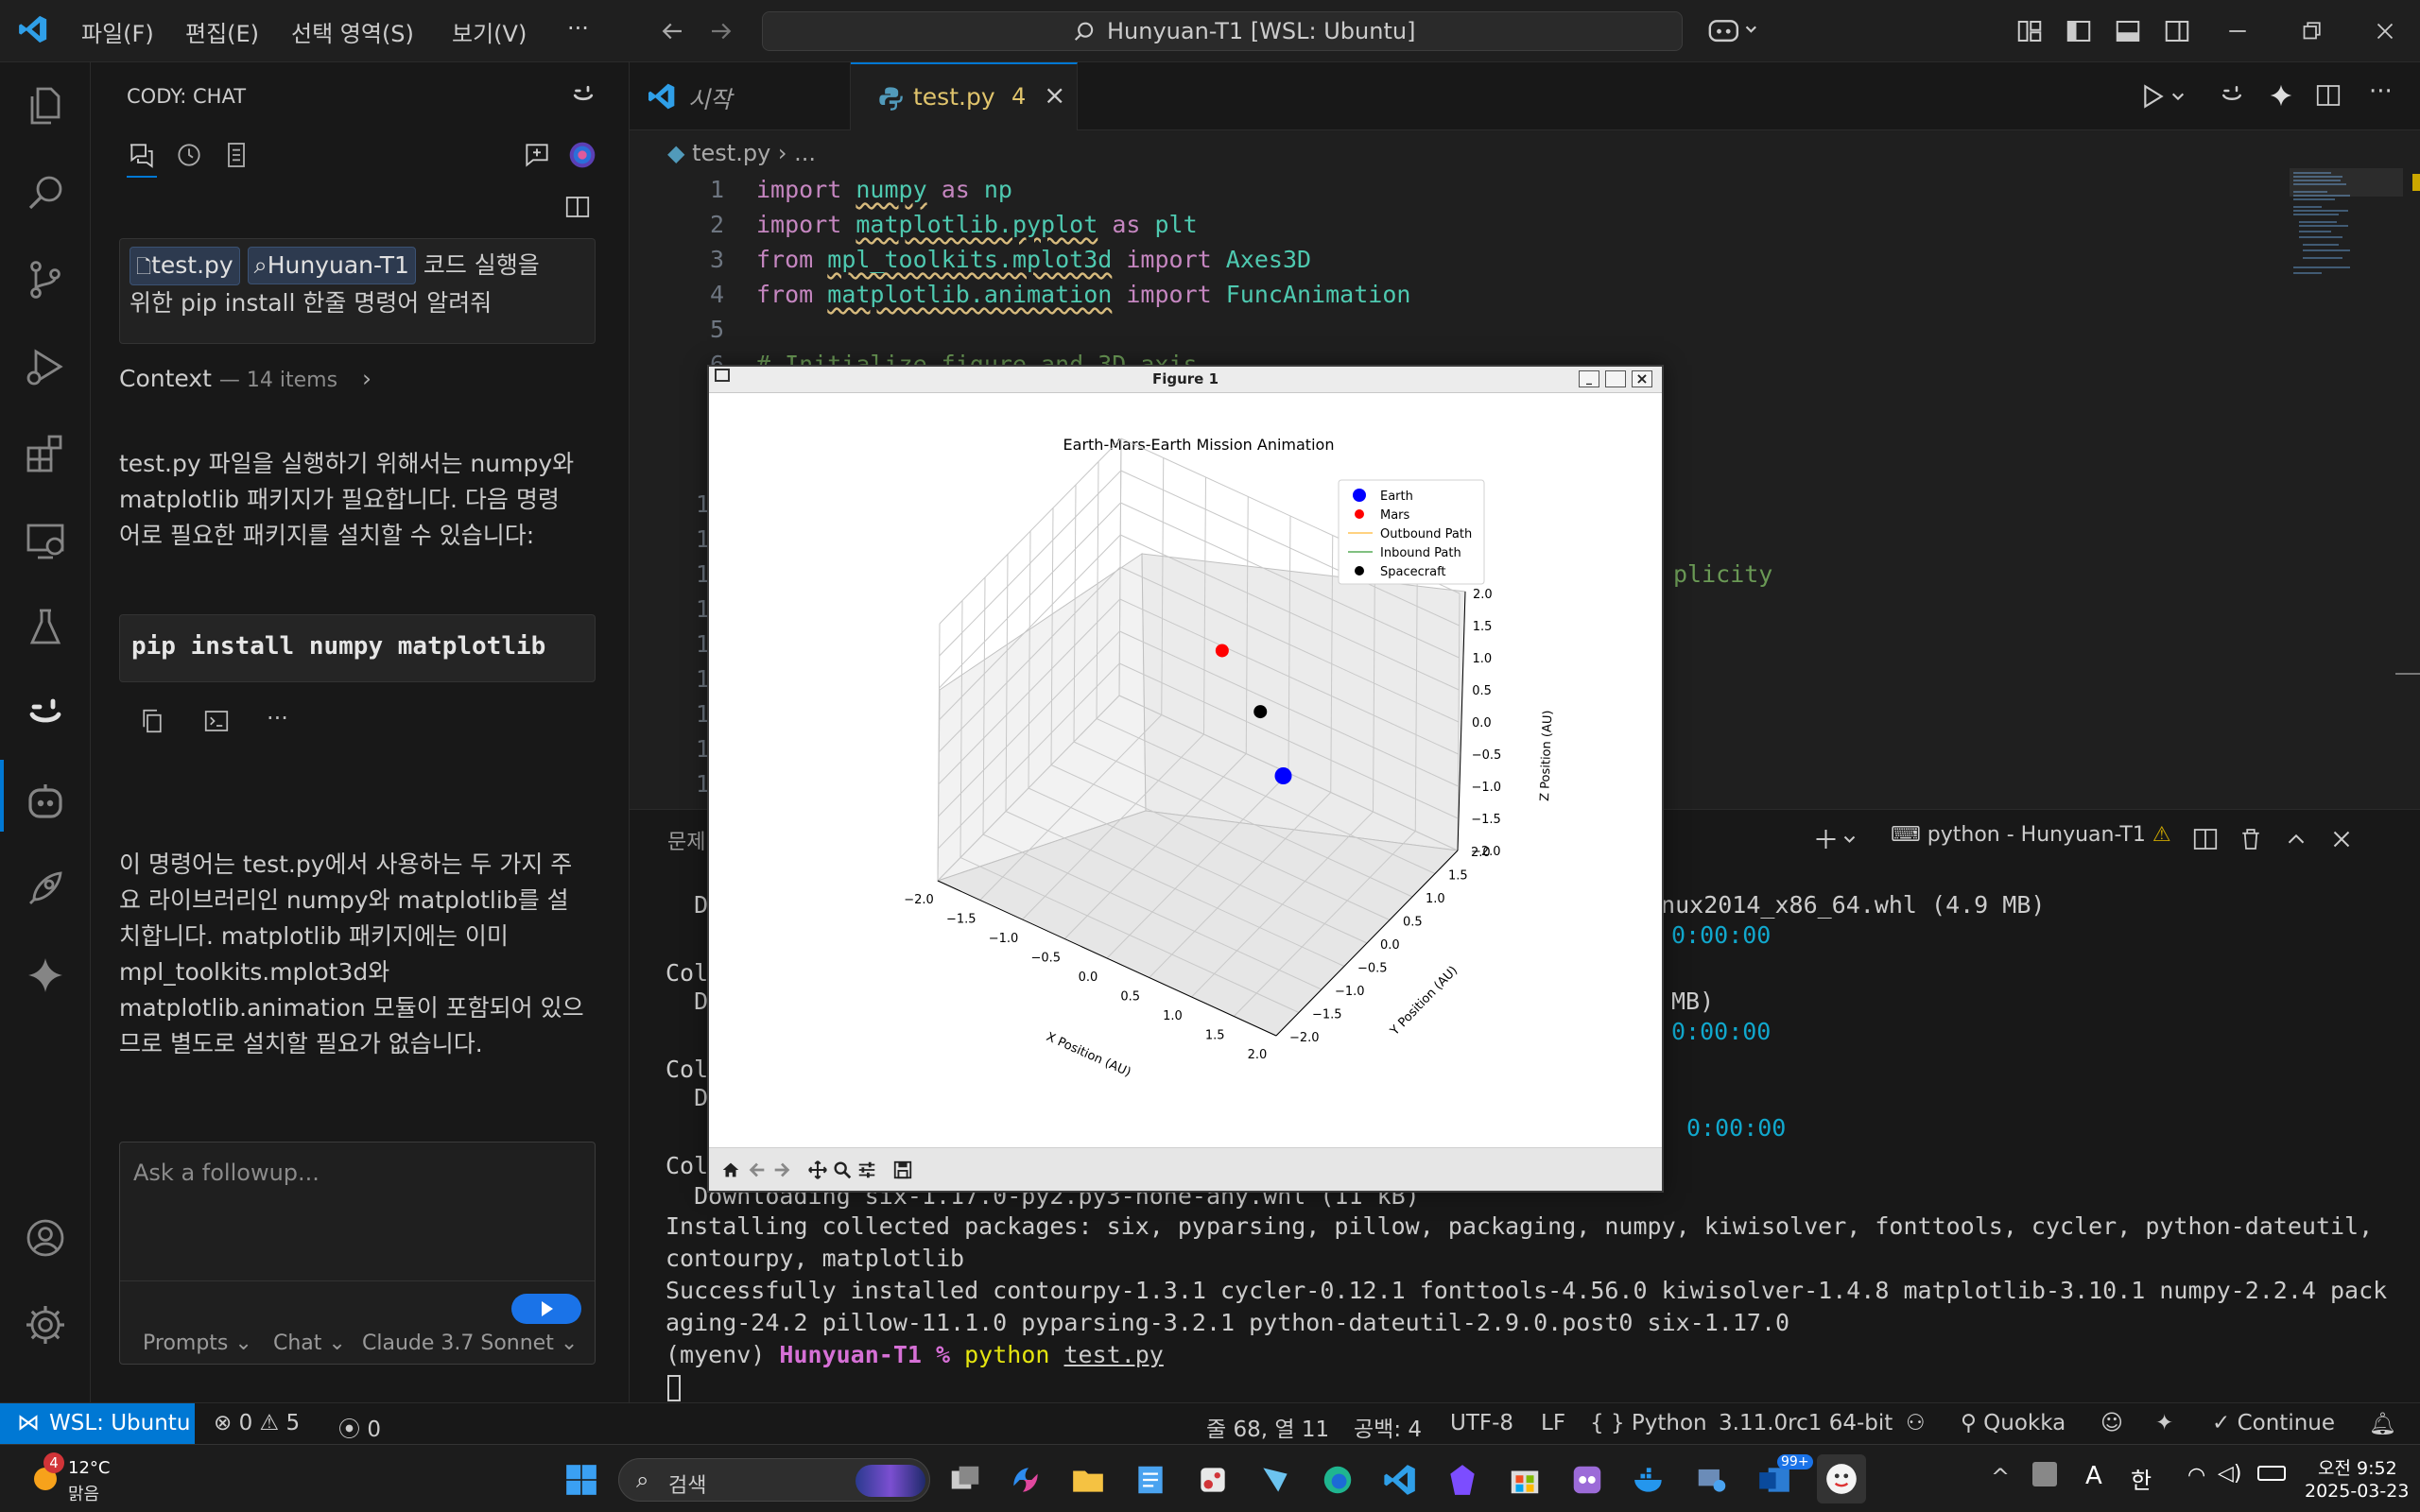 The image size is (2420, 1512). Describe the element at coordinates (2128, 31) in the screenshot. I see `toggle-panel-icon` at that location.